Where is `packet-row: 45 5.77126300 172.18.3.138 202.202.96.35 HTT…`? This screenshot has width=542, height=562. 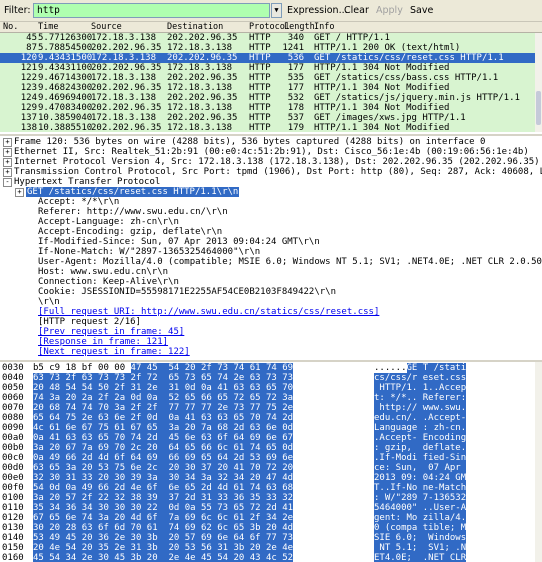
packet-row: 45 5.77126300 172.18.3.138 202.202.96.35 HTT… is located at coordinates (271, 38).